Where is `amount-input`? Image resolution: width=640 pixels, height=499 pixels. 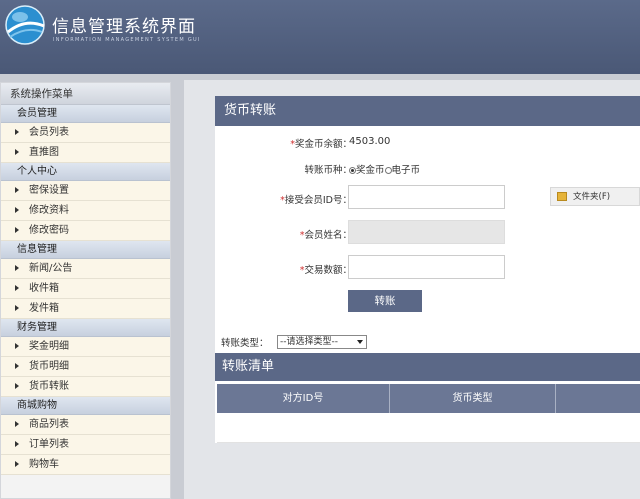
amount-input is located at coordinates (426, 267).